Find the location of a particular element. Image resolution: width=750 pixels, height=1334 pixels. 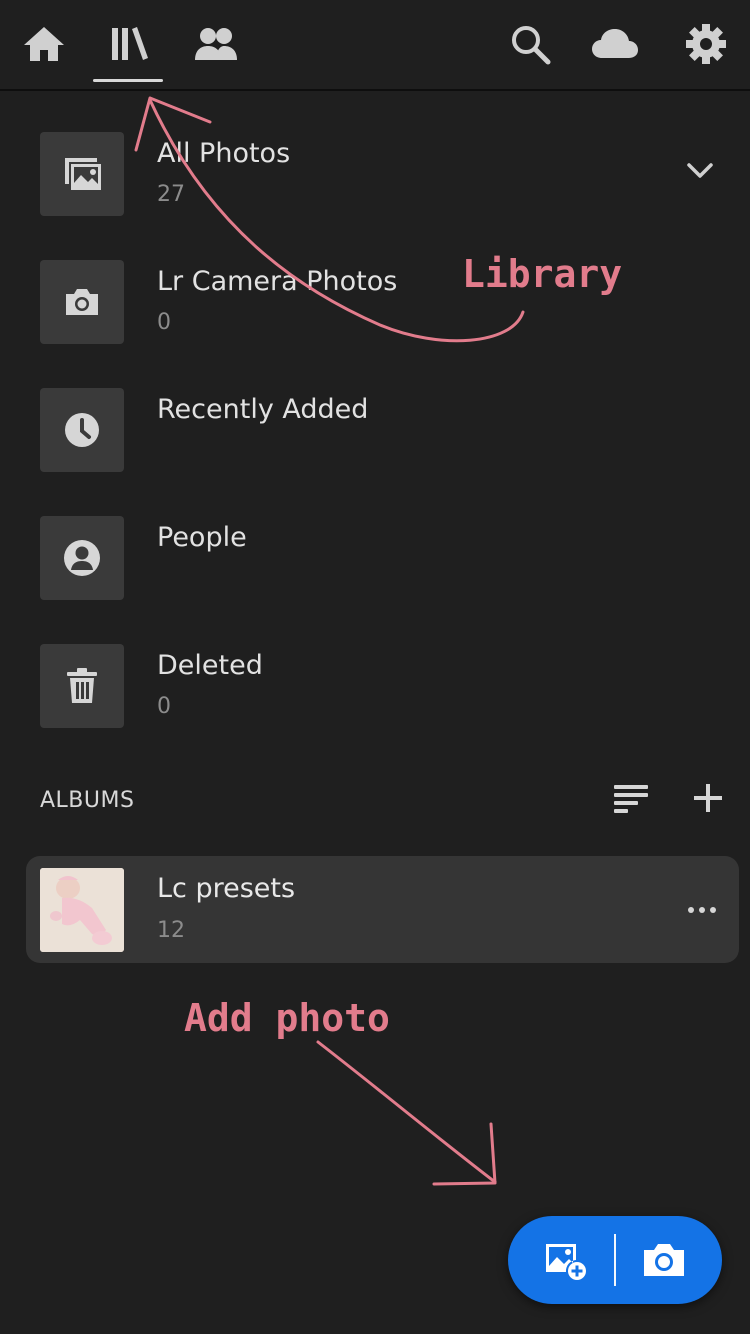

all-photos-thumbnail is located at coordinates (82, 174).